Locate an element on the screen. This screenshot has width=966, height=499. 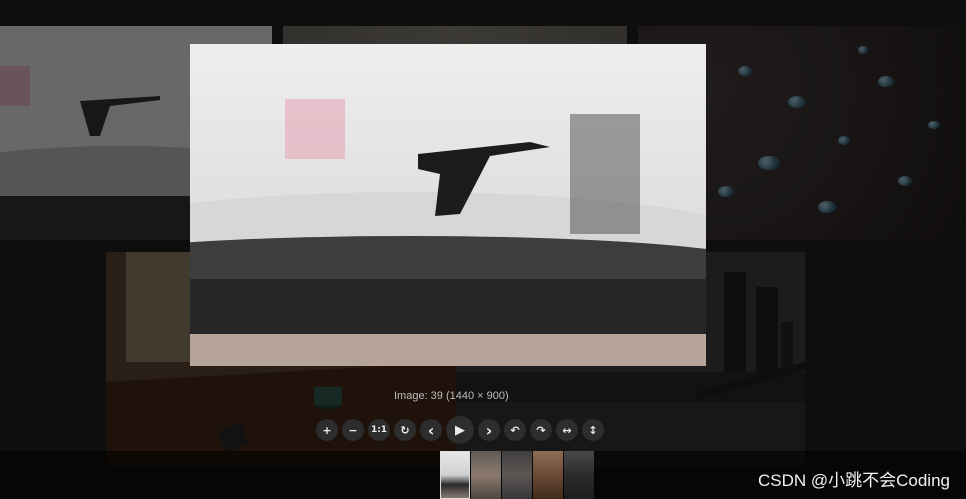
one-to-one-icon: 1:1 is located at coordinates (379, 430).